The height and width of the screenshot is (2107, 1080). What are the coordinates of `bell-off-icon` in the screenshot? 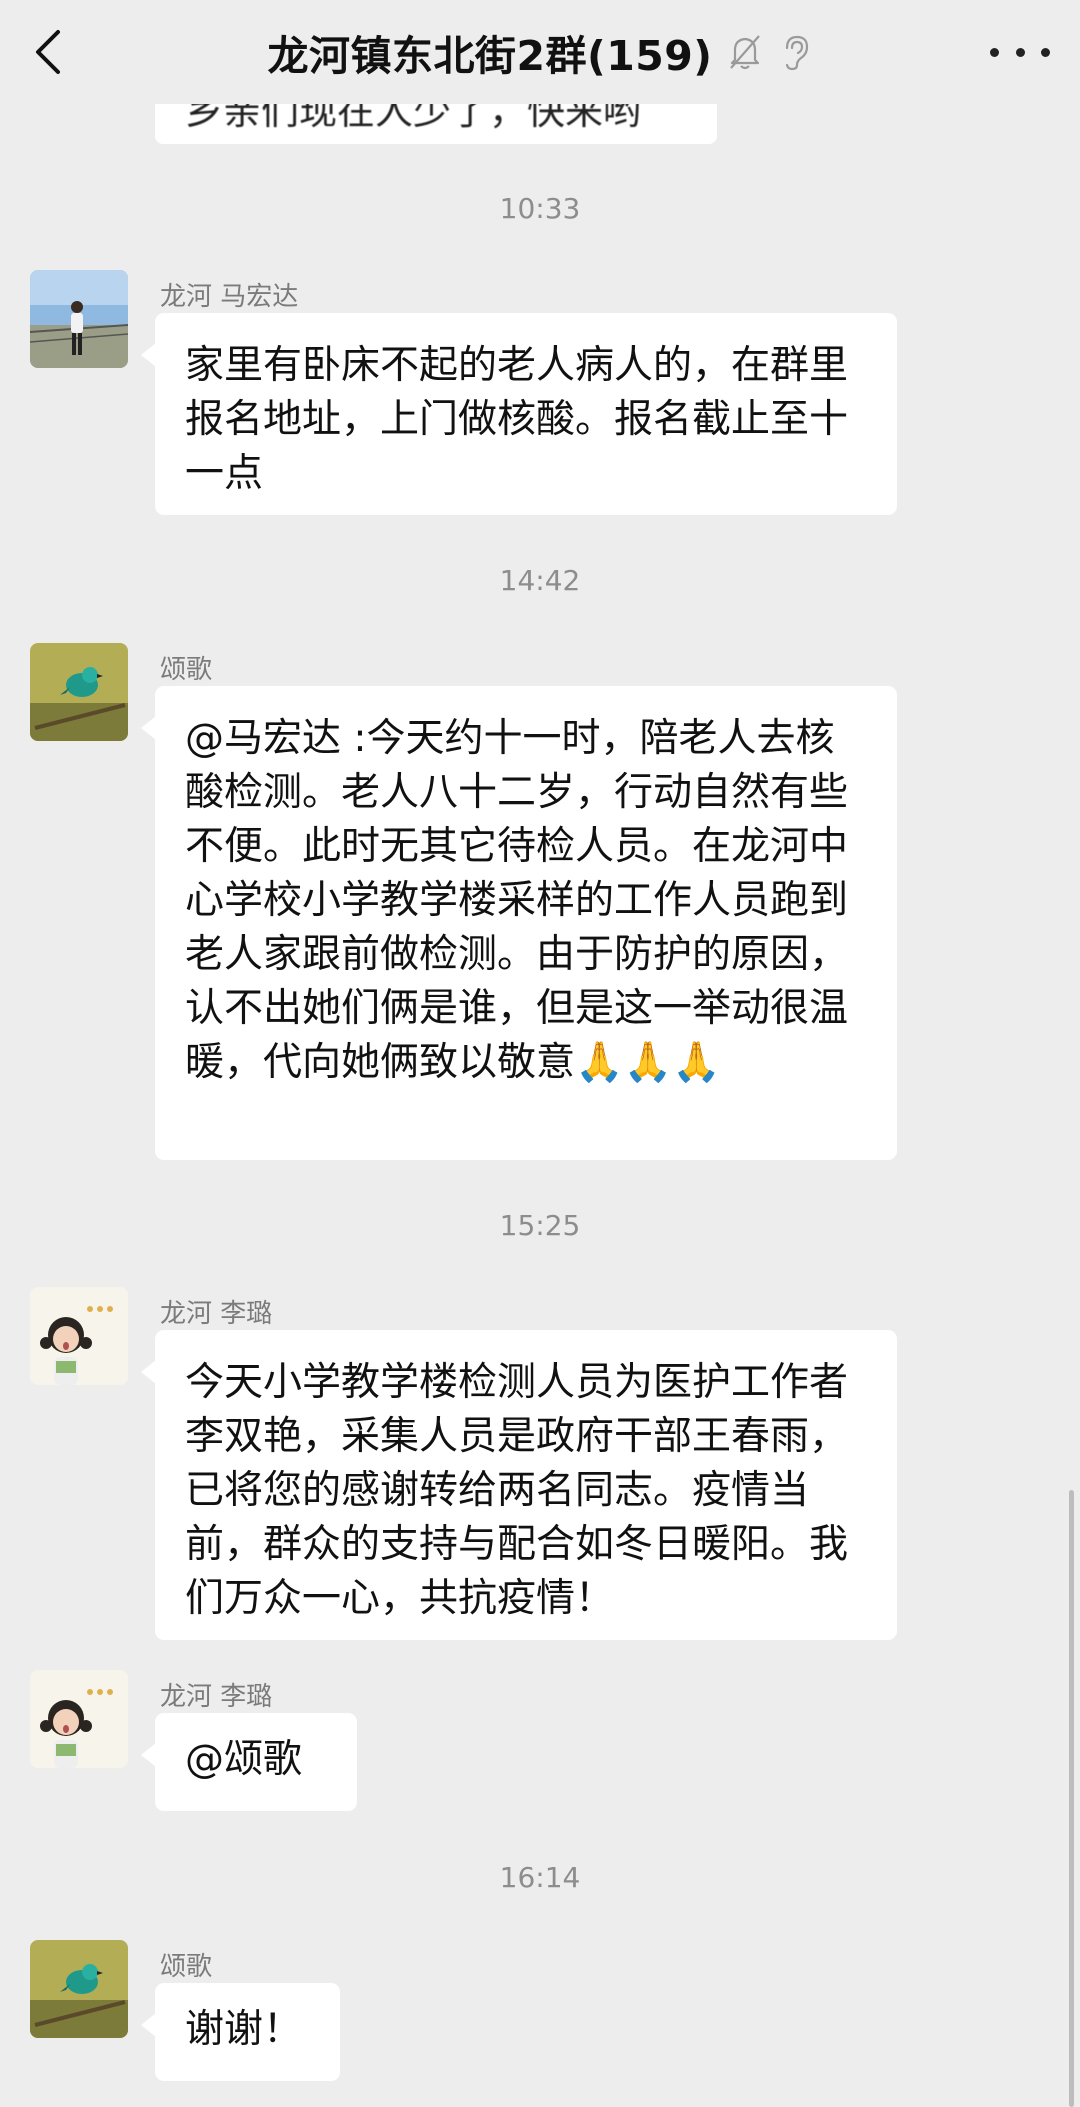 It's located at (744, 52).